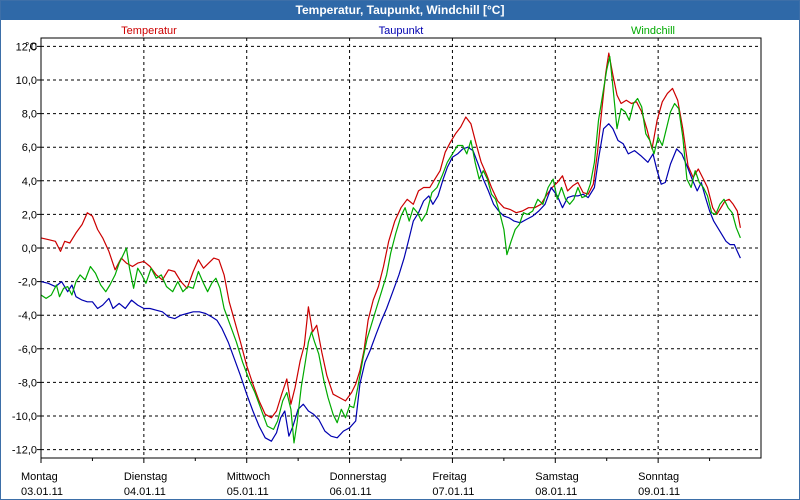 The image size is (800, 500). Describe the element at coordinates (39, 477) in the screenshot. I see `x-tick-day: Montag` at that location.